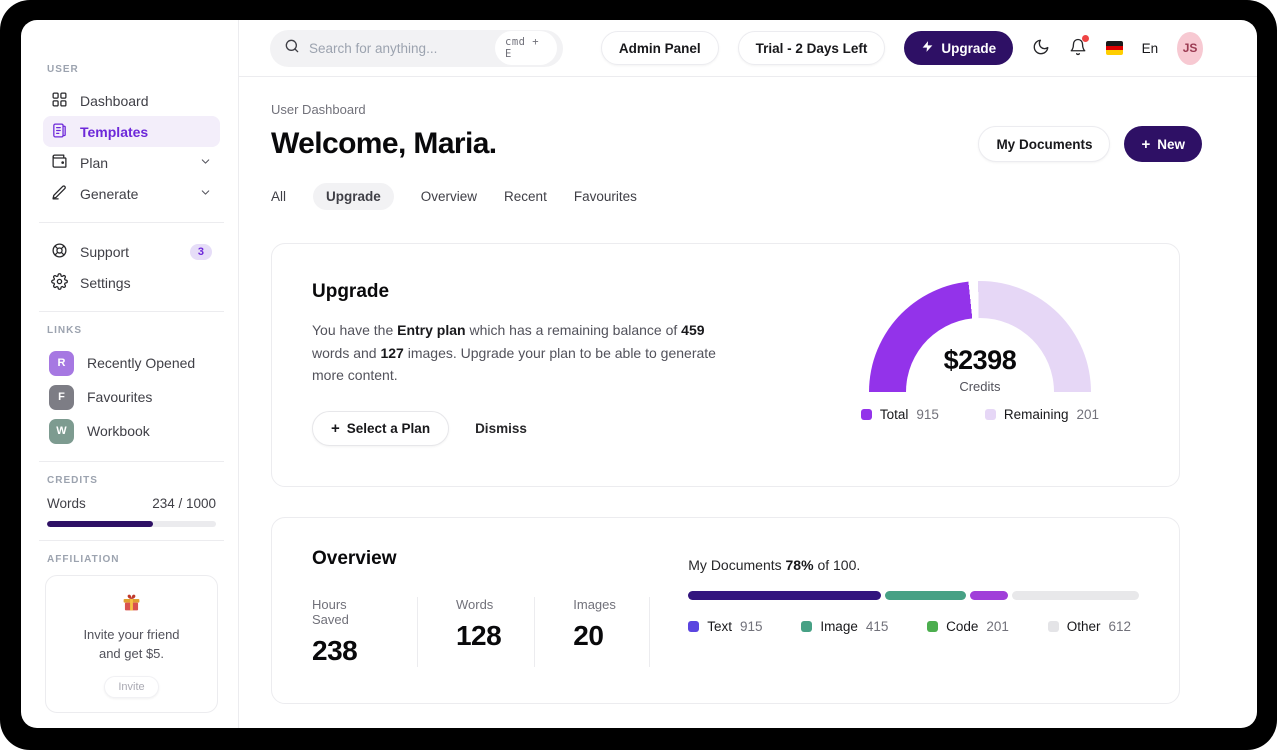  I want to click on legend-item-total: Total 915, so click(899, 414).